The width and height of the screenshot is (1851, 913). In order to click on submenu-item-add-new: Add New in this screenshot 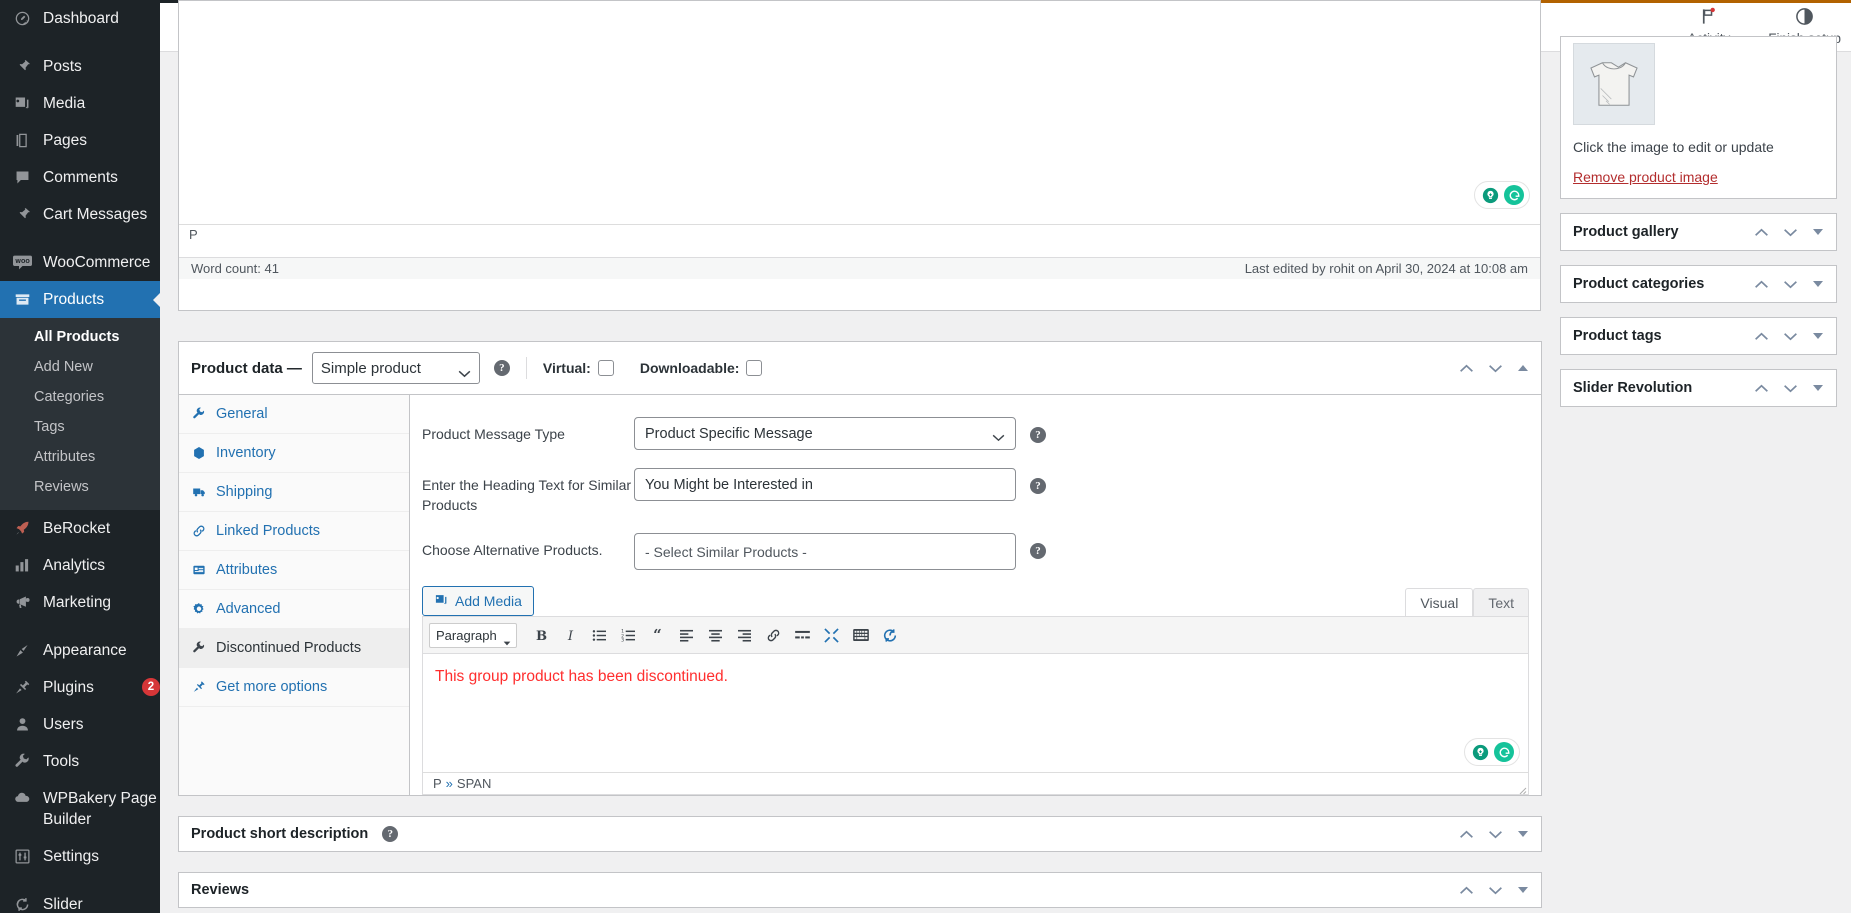, I will do `click(80, 367)`.